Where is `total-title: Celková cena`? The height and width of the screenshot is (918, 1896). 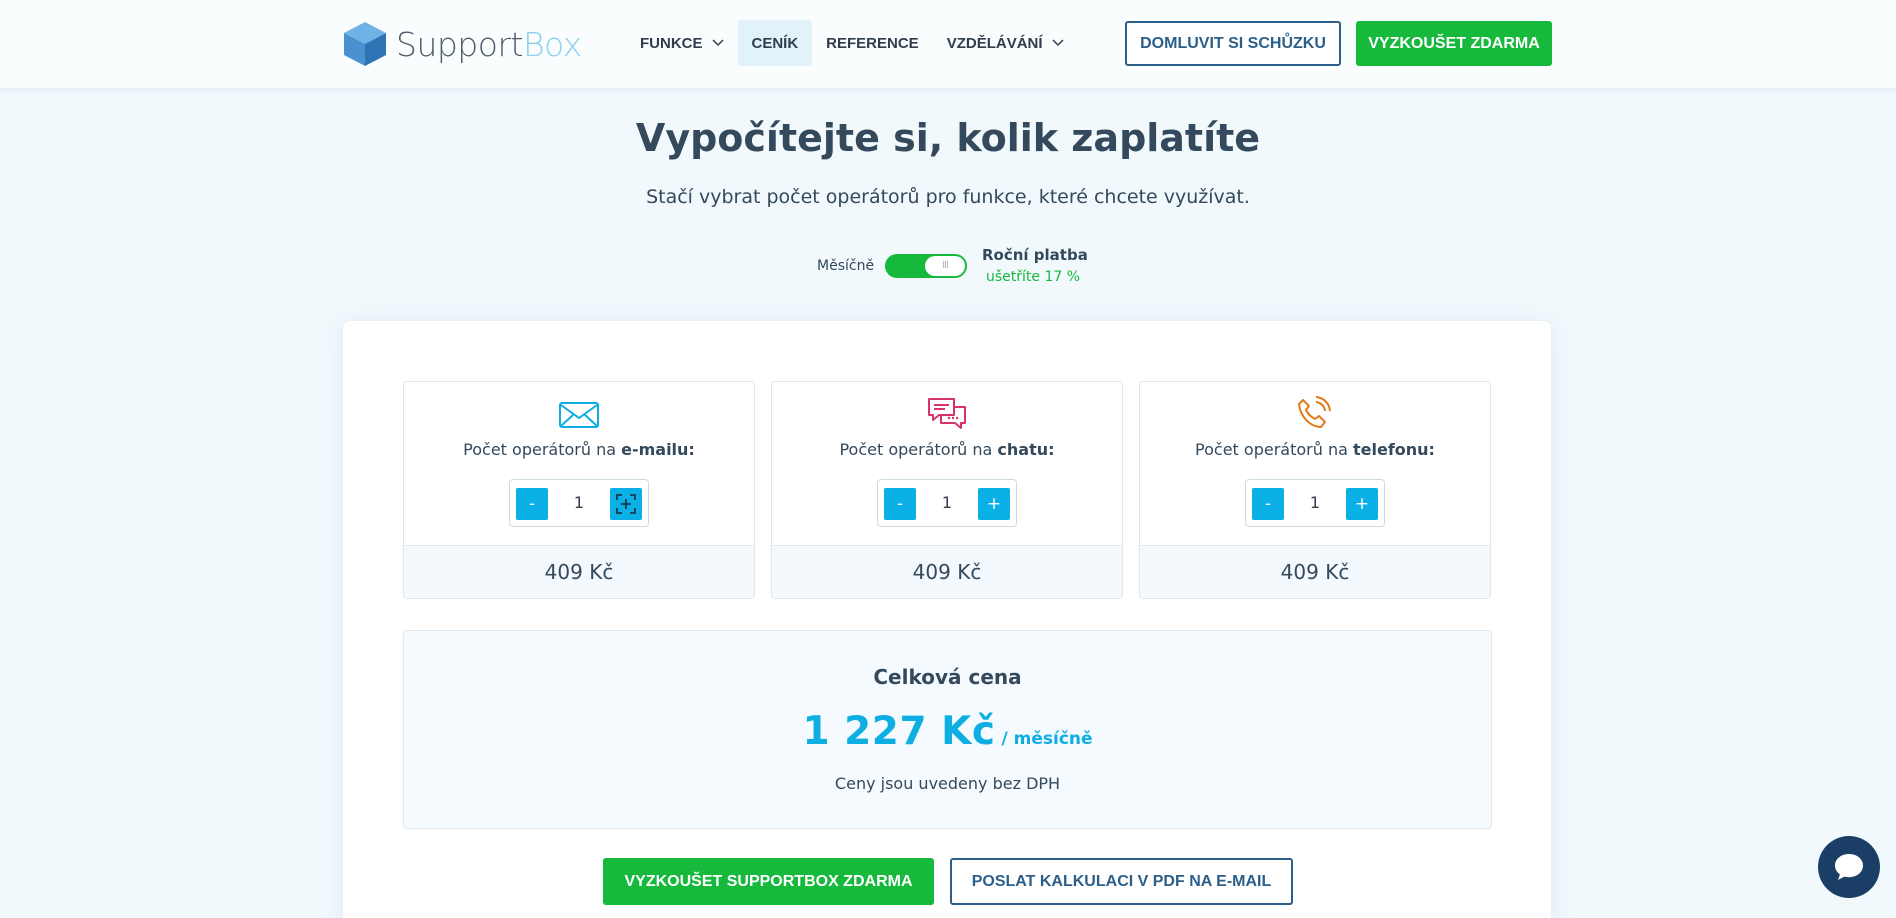 total-title: Celková cena is located at coordinates (947, 677).